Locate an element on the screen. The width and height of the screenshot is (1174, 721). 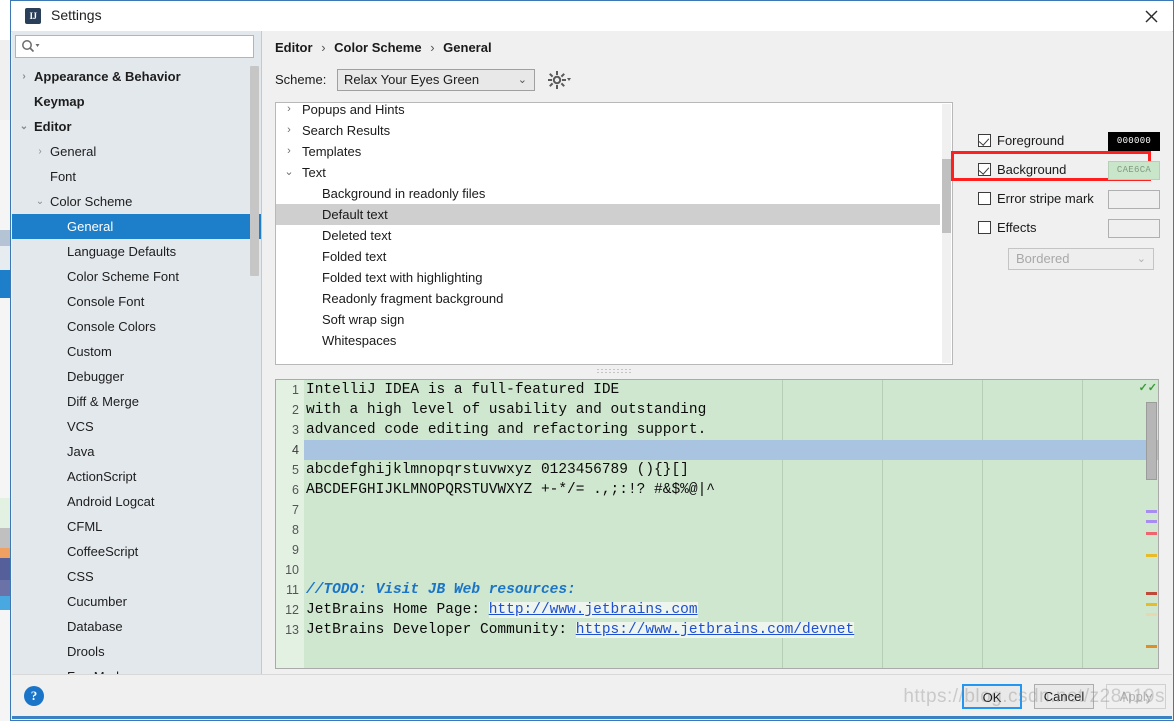
scheme-tree-item-readonly-fragment-background: Readonly fragment background is located at coordinates (608, 298).